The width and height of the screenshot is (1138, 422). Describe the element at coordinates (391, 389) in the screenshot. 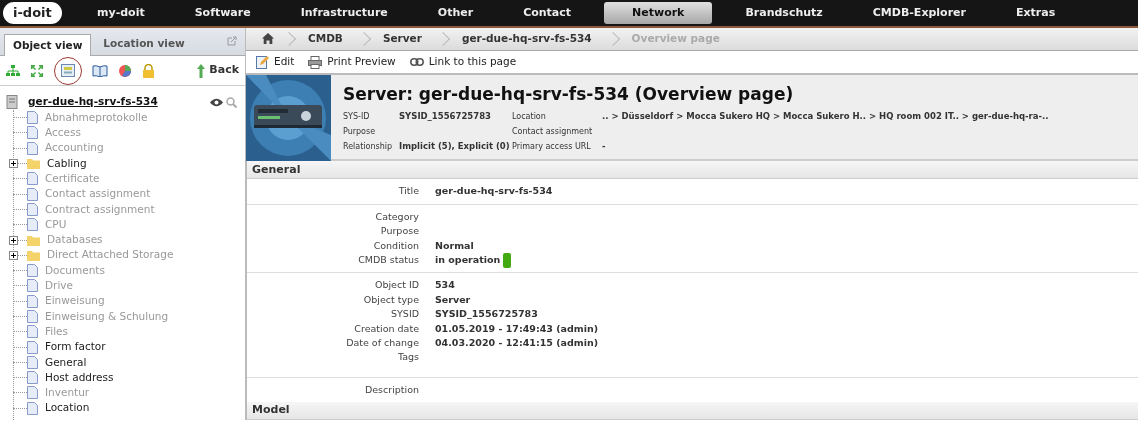

I see `field-label: Description` at that location.